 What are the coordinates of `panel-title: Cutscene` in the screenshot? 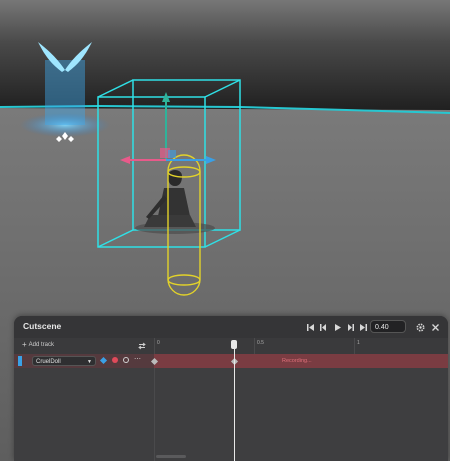 It's located at (42, 326).